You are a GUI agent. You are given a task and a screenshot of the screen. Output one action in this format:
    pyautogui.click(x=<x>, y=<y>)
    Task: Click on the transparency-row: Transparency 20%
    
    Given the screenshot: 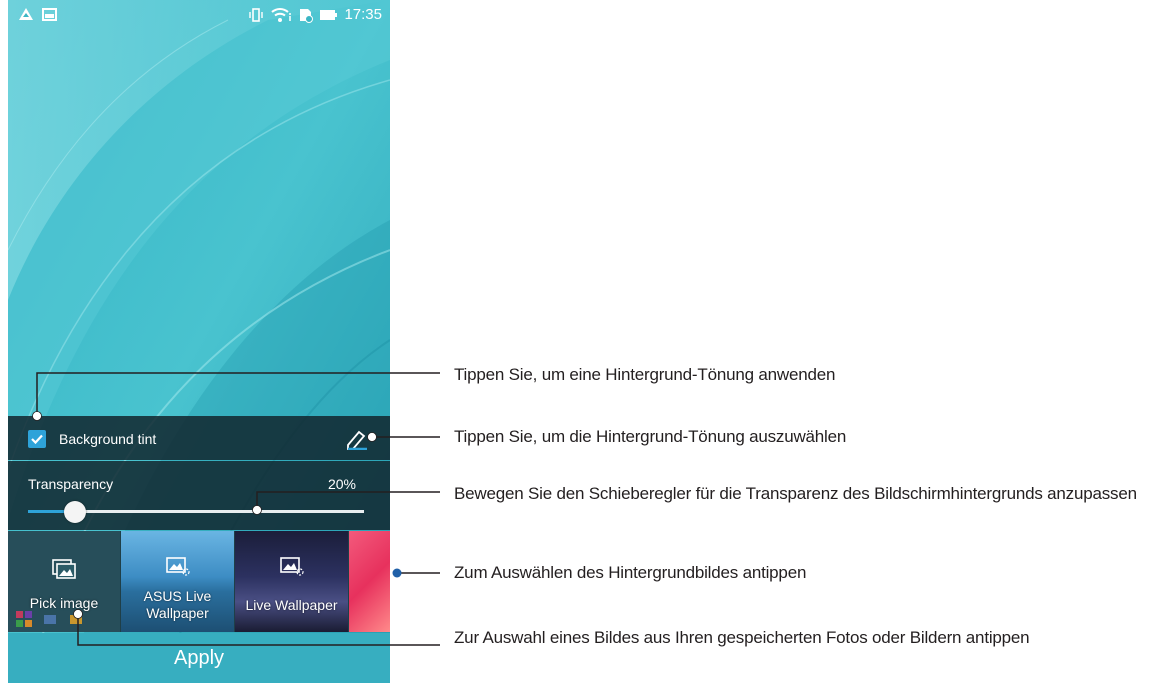 What is the action you would take?
    pyautogui.click(x=199, y=495)
    